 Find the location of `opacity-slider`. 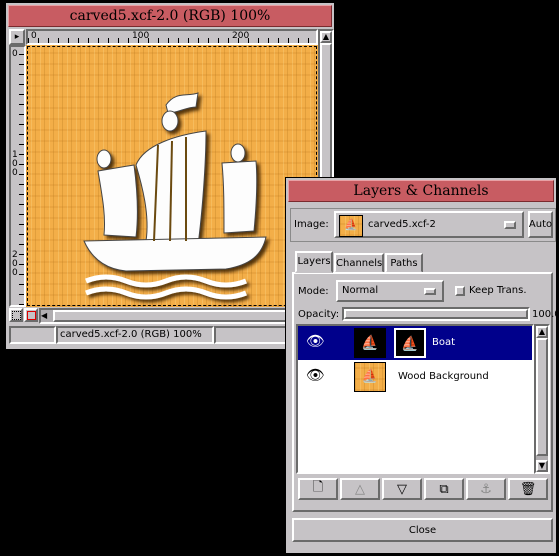

opacity-slider is located at coordinates (436, 314).